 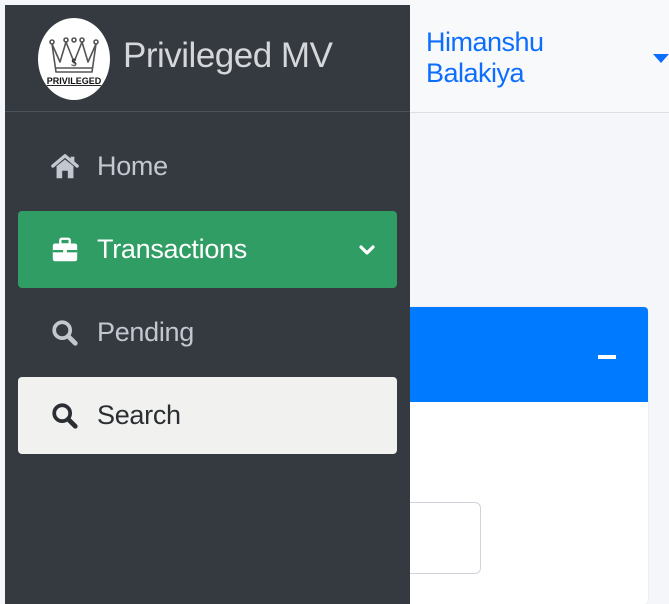 What do you see at coordinates (65, 165) in the screenshot?
I see `home-icon` at bounding box center [65, 165].